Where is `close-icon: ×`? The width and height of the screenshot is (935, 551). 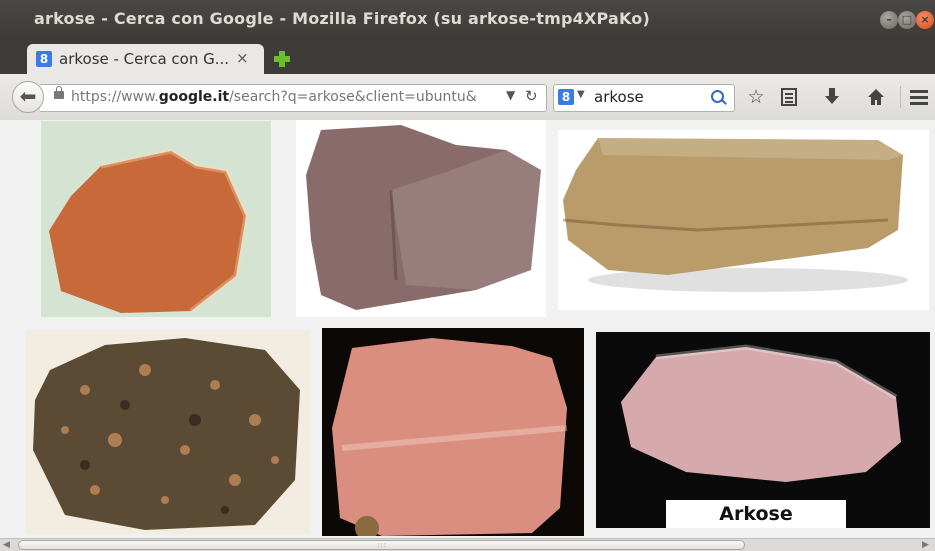
close-icon: × is located at coordinates (925, 19).